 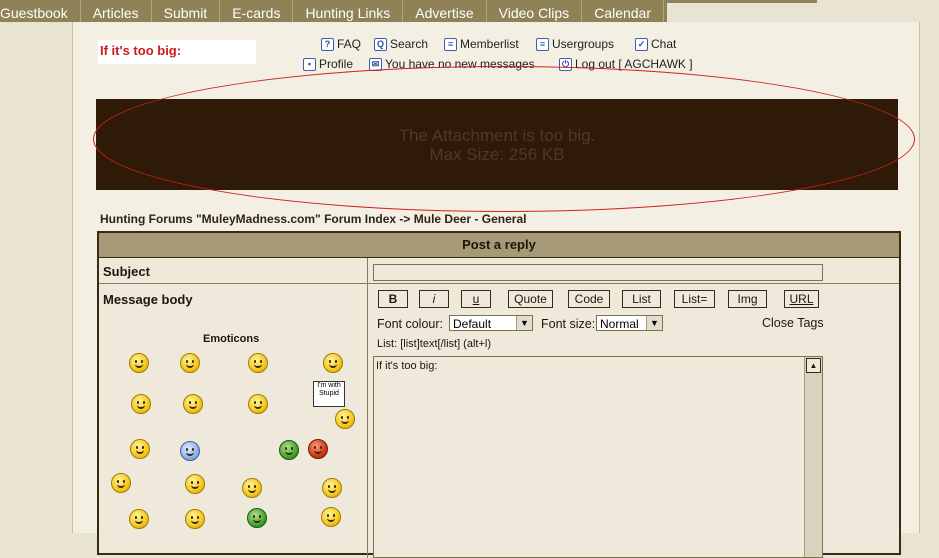 What do you see at coordinates (349, 44) in the screenshot?
I see `faq-label: FAQ` at bounding box center [349, 44].